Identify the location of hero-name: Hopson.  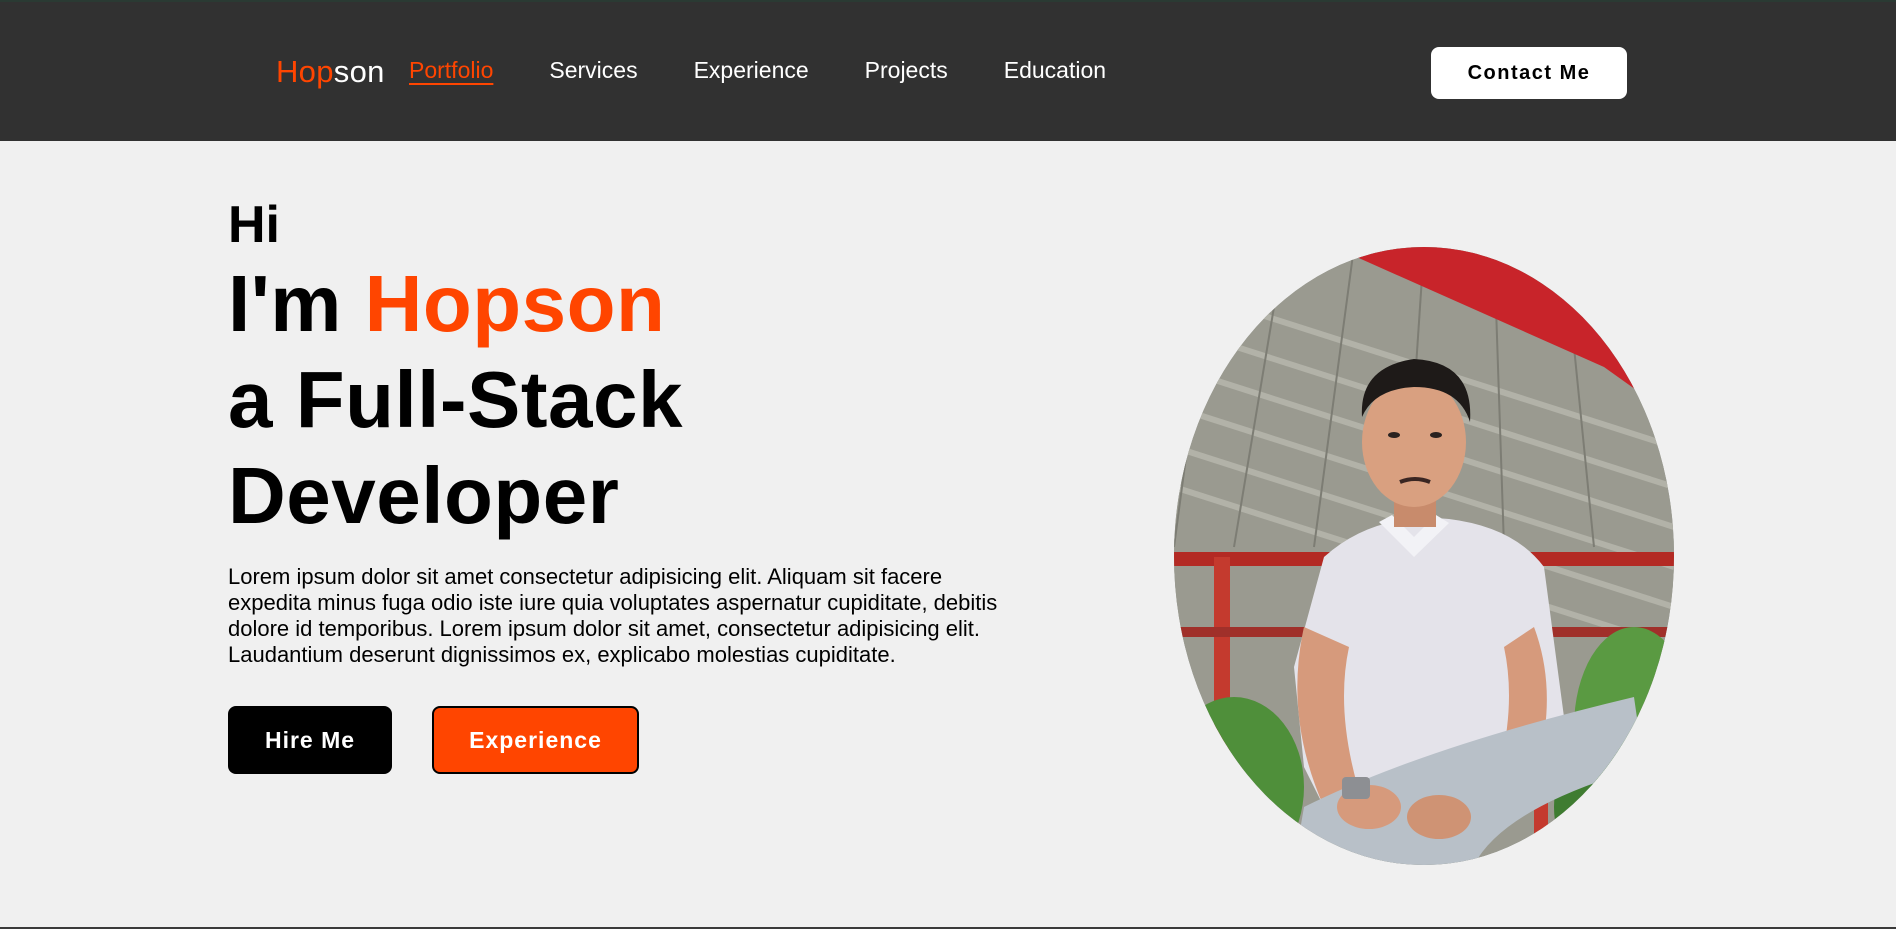
(515, 303).